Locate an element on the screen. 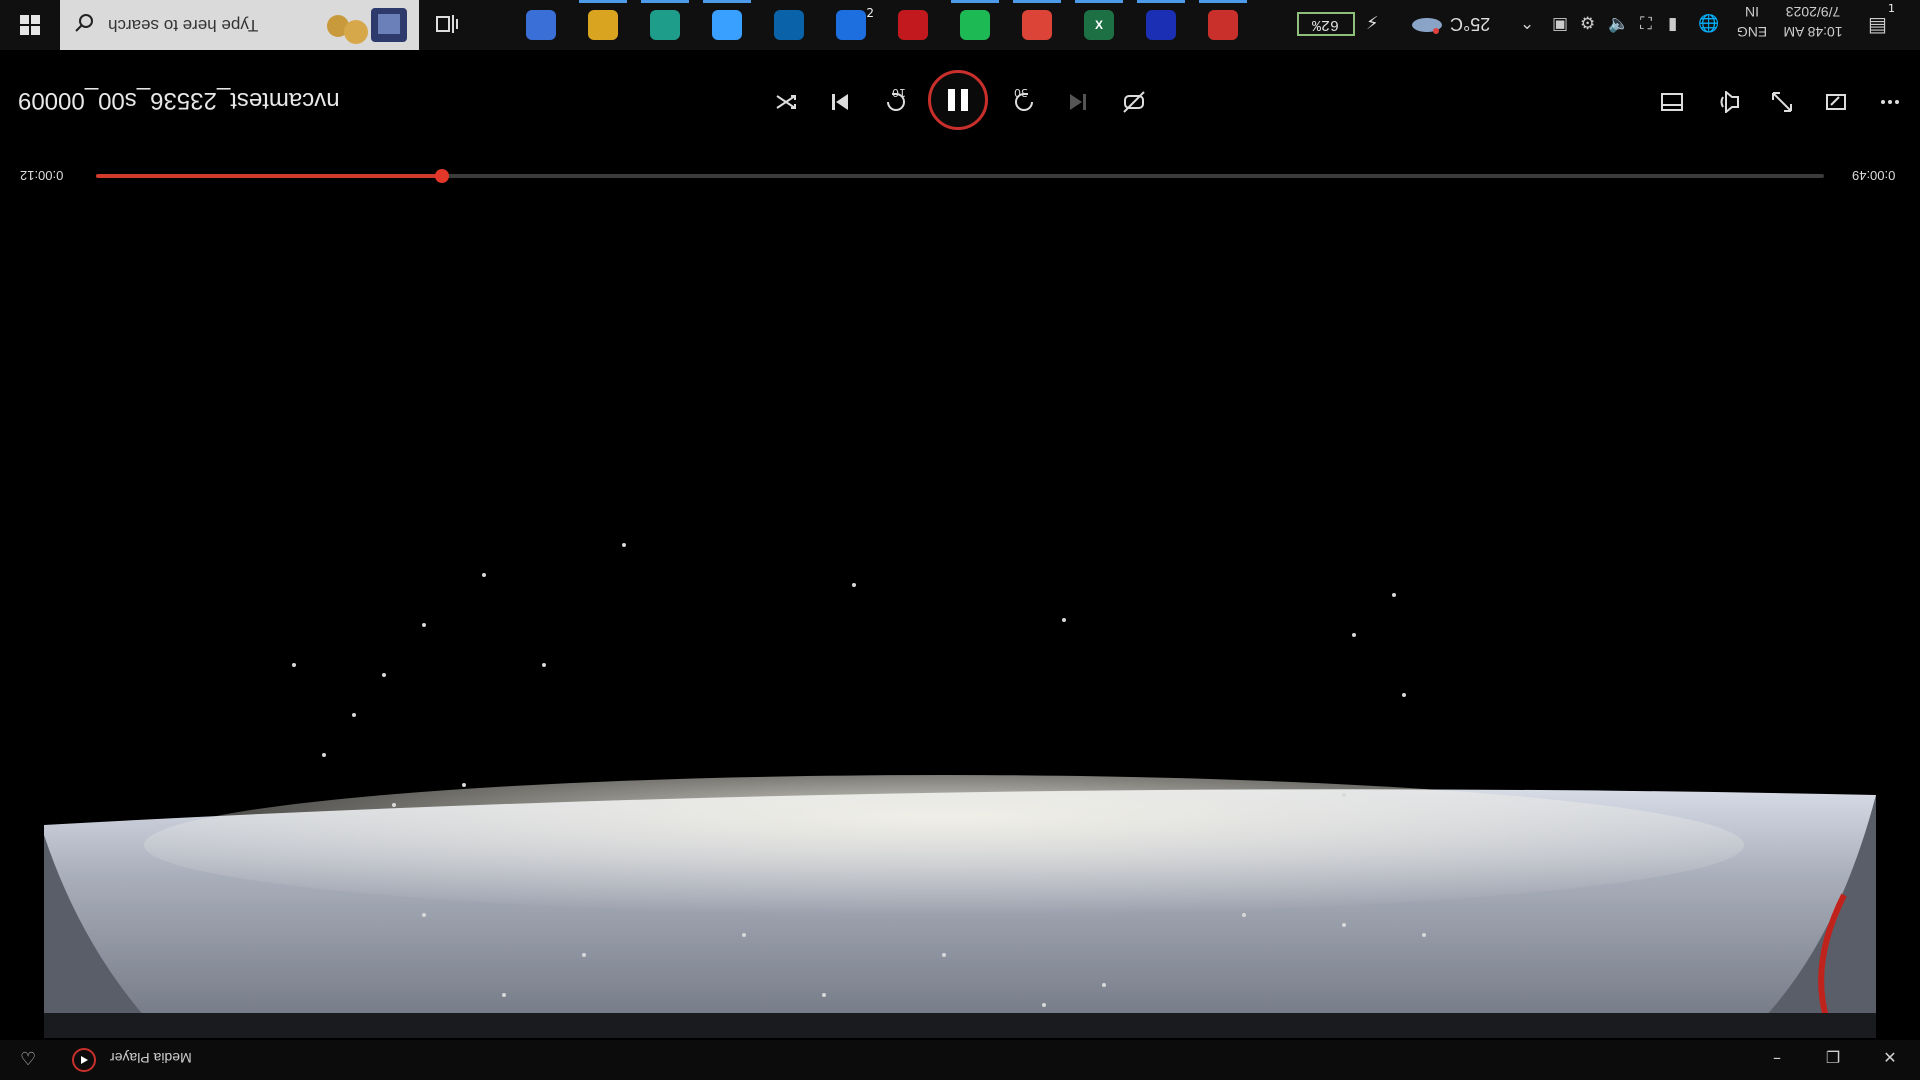 The height and width of the screenshot is (1080, 1920). miniplayer-icon is located at coordinates (1672, 102).